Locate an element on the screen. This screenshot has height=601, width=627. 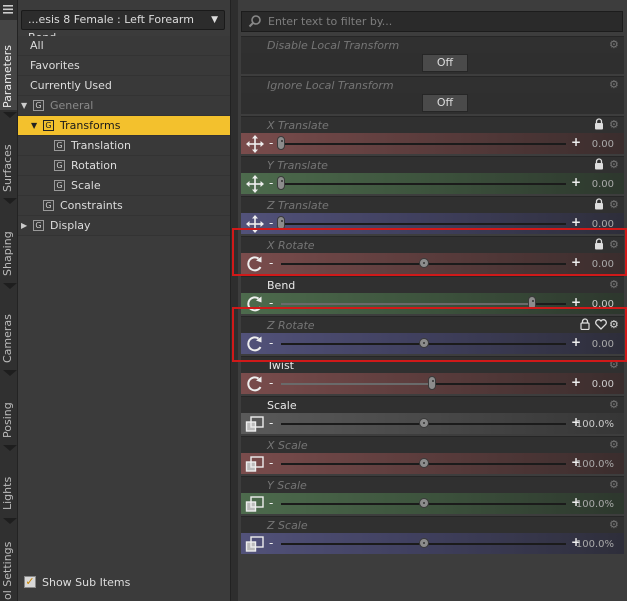
expand-triangle-icon: ▶ is located at coordinates (24, 226).